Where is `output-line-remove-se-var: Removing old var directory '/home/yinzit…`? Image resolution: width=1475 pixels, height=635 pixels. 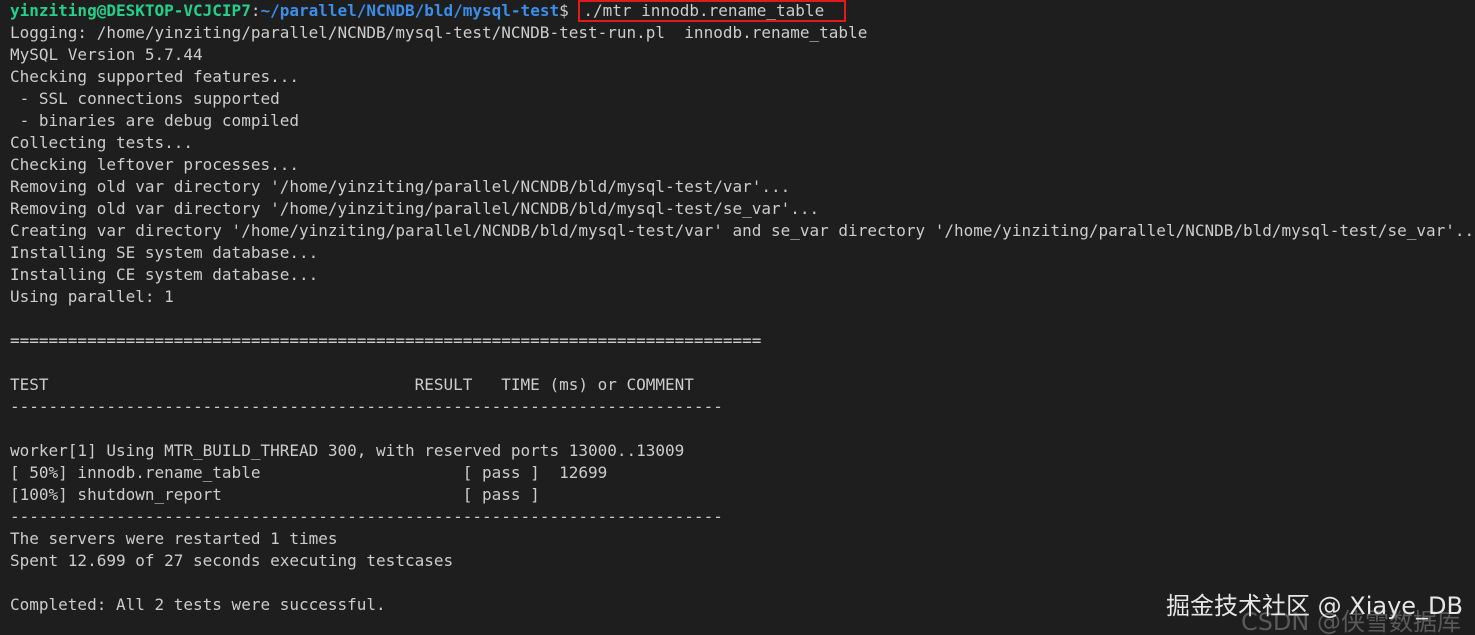
output-line-remove-se-var: Removing old var directory '/home/yinzit… is located at coordinates (415, 208).